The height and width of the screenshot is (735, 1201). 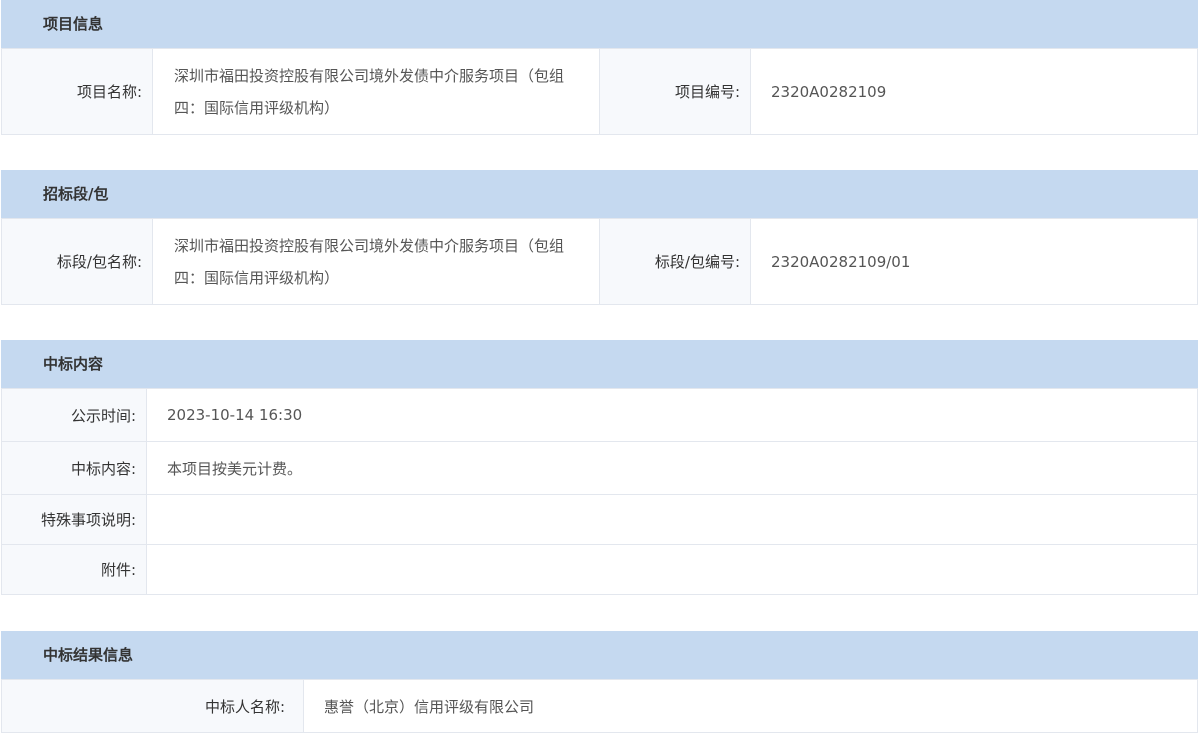 I want to click on winner-name-value: 惠誉（北京）信用评级有限公司, so click(x=750, y=706).